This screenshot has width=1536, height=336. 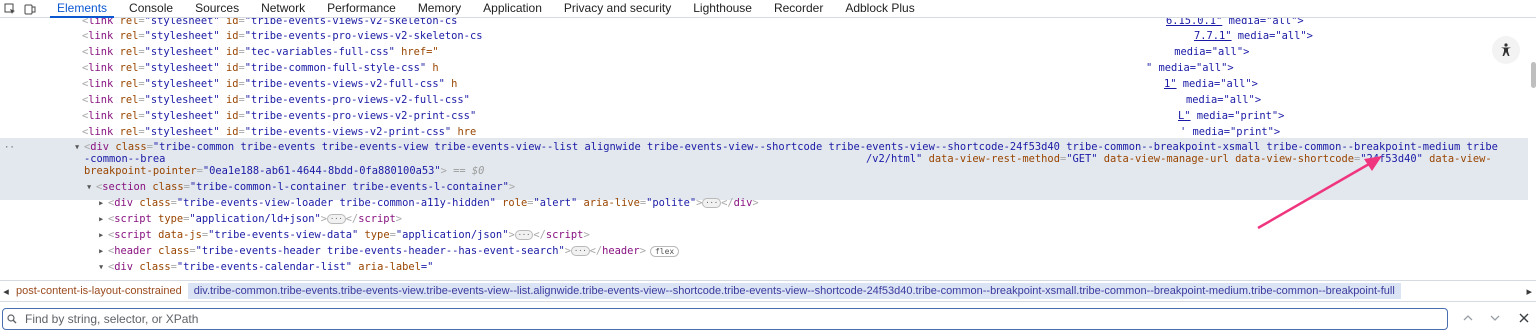 I want to click on tab-performance: Performance, so click(x=361, y=8).